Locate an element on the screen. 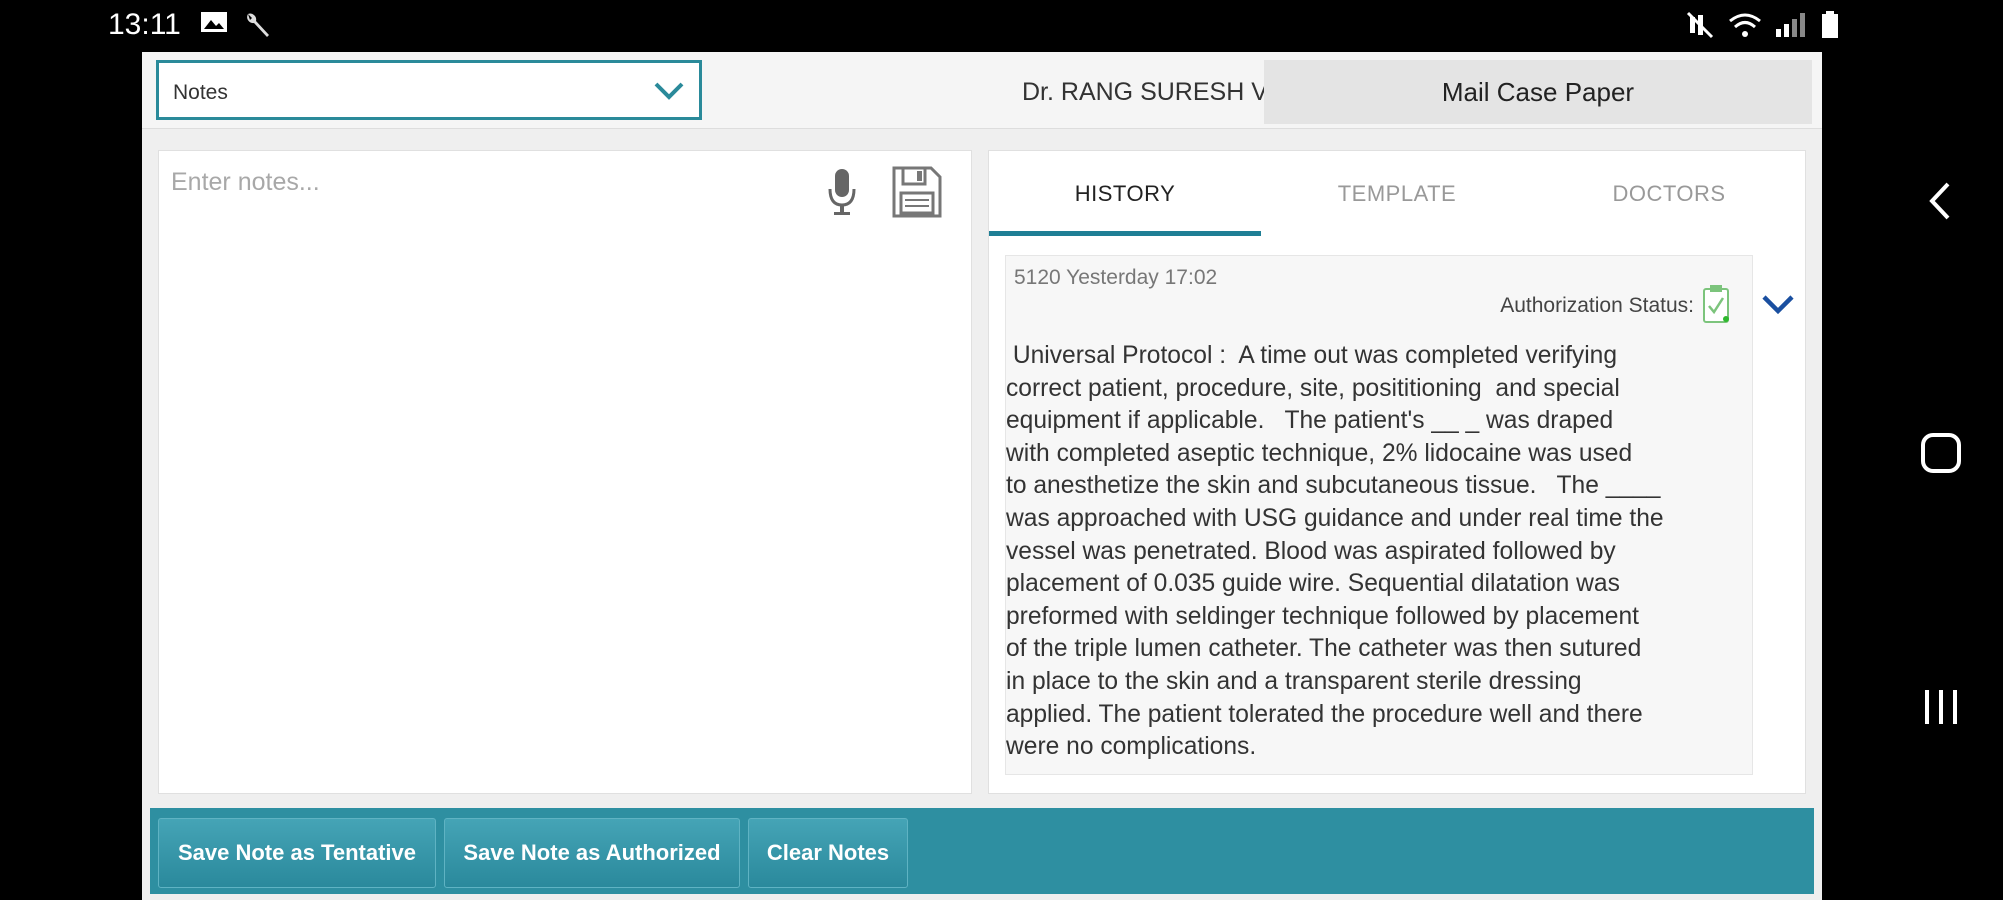 The height and width of the screenshot is (900, 2003). recents-icon is located at coordinates (1941, 707).